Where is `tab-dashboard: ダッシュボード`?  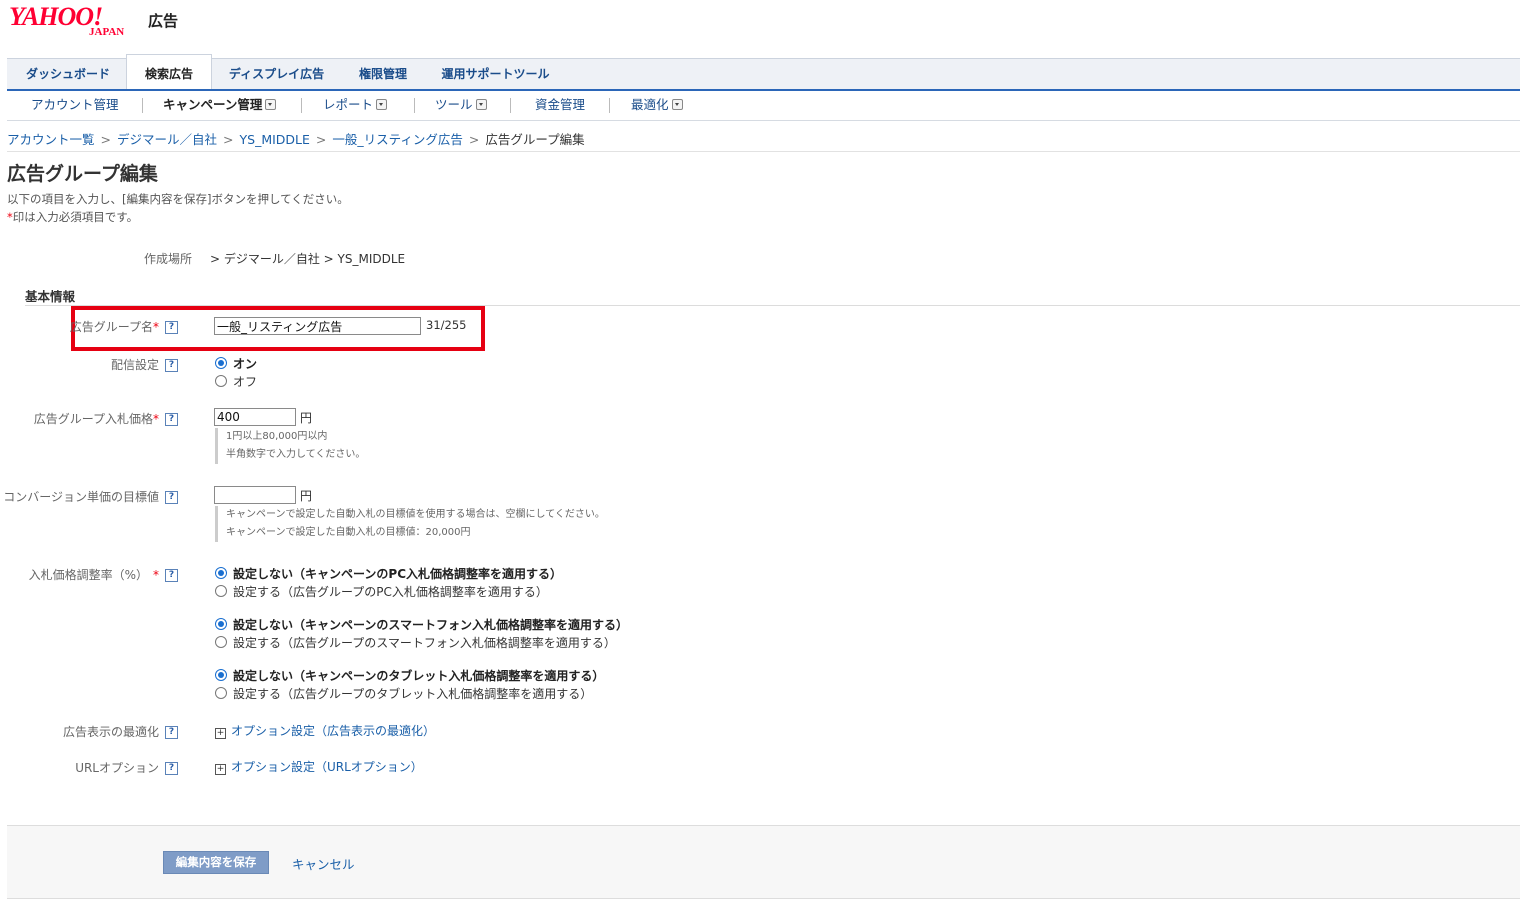 tab-dashboard: ダッシュボード is located at coordinates (68, 74).